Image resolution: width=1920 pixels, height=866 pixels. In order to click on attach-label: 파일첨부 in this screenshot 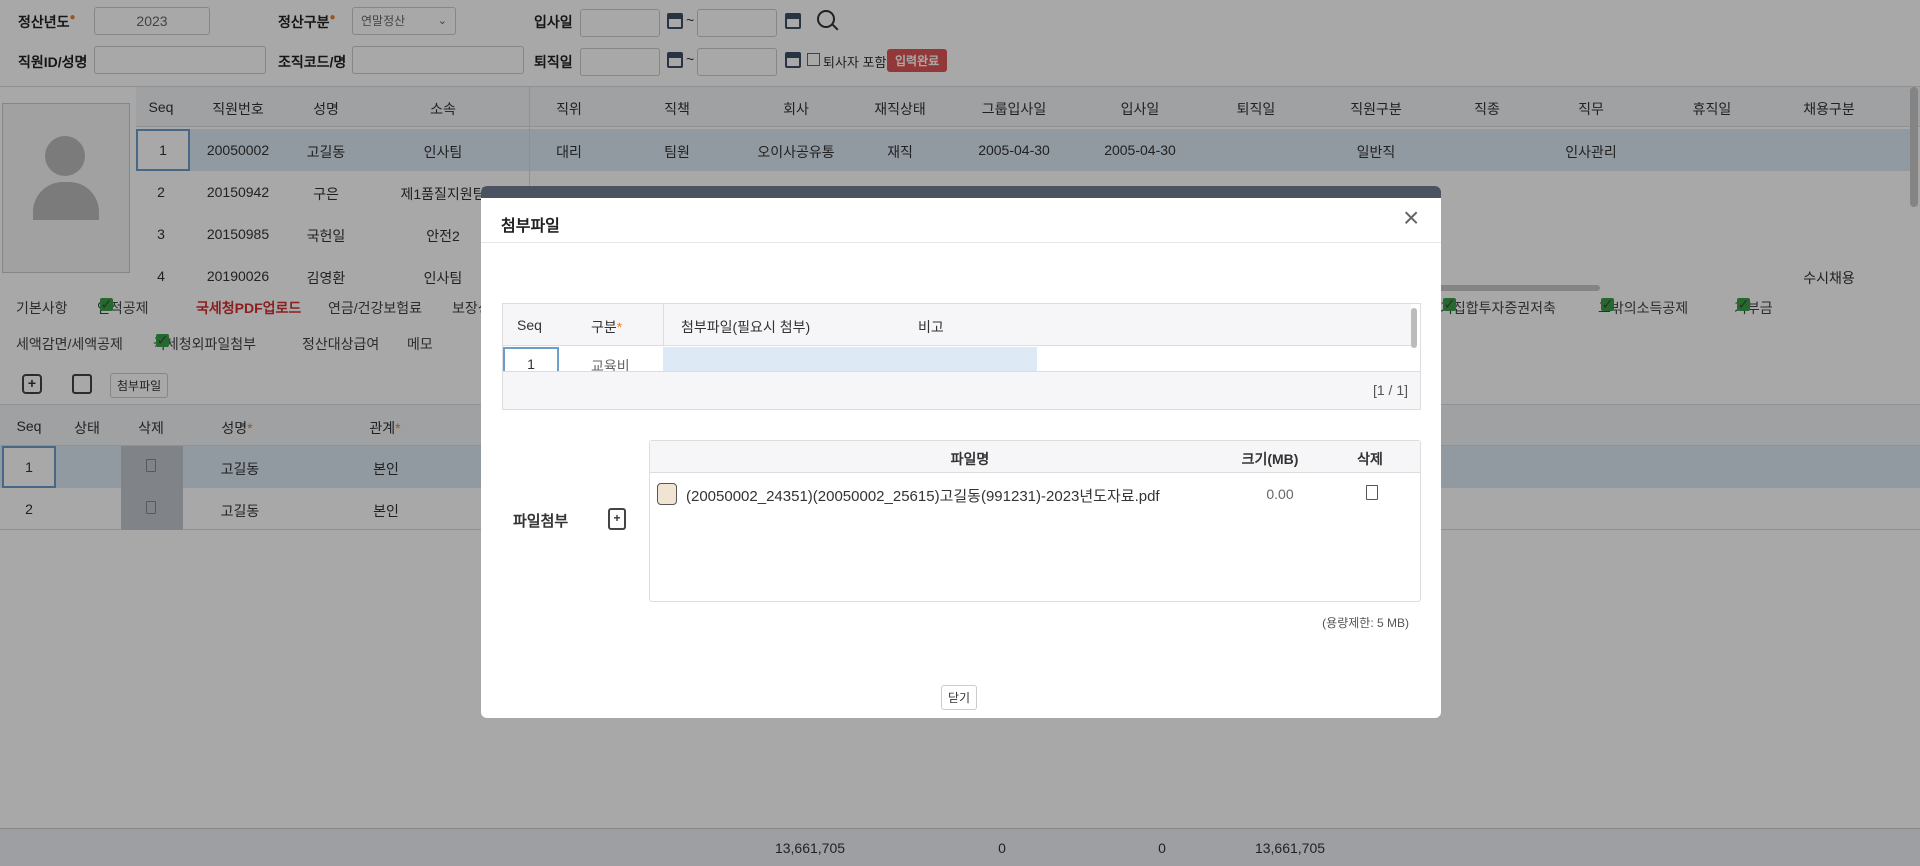, I will do `click(541, 521)`.